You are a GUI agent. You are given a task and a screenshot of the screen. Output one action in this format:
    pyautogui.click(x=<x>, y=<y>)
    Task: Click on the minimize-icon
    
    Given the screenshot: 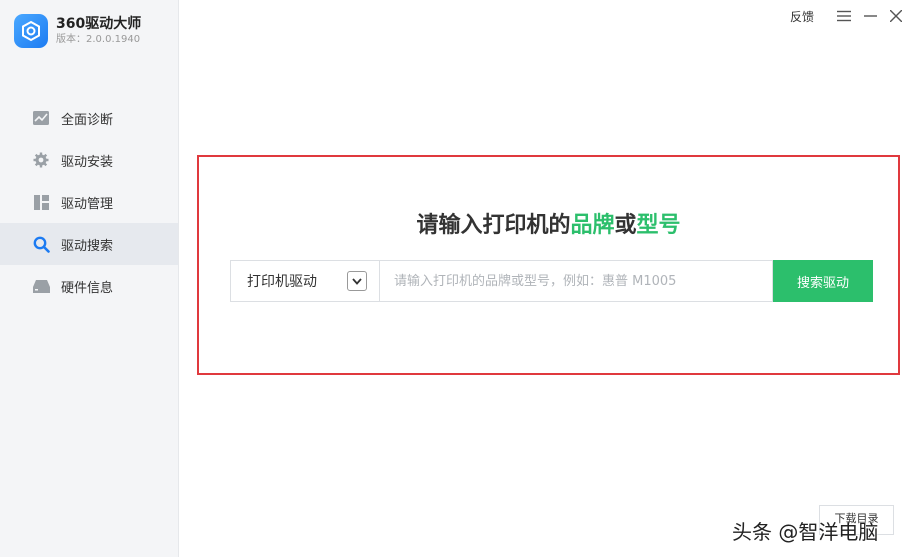 What is the action you would take?
    pyautogui.click(x=870, y=16)
    